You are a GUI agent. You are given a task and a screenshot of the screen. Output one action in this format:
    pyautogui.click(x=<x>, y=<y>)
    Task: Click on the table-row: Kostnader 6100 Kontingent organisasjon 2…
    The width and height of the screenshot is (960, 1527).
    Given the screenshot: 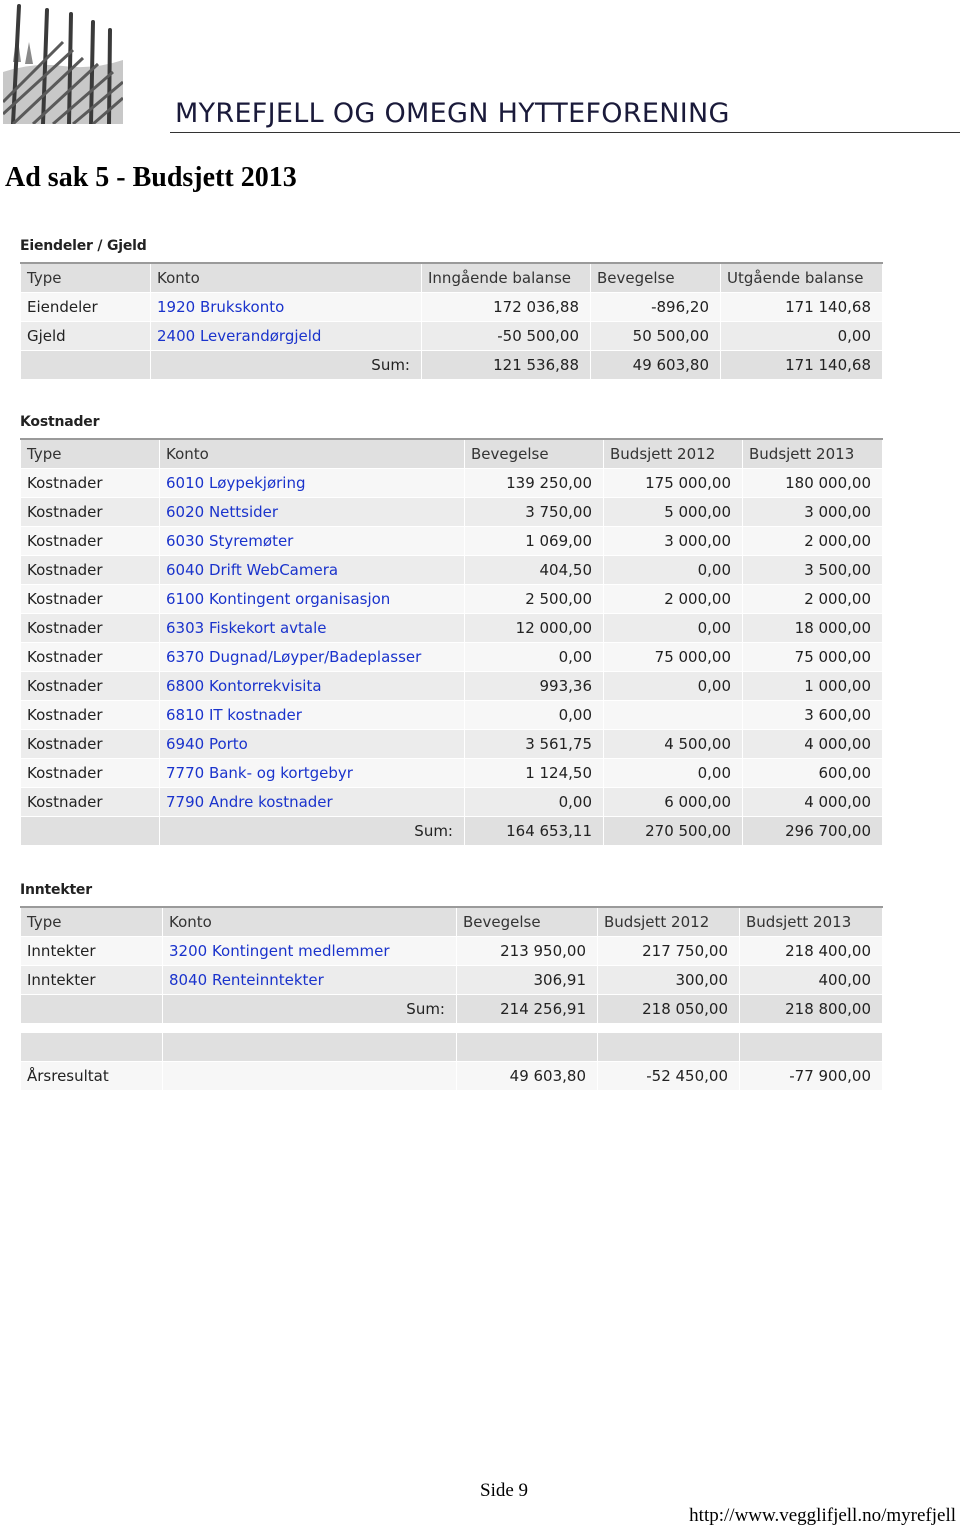 What is the action you would take?
    pyautogui.click(x=451, y=599)
    